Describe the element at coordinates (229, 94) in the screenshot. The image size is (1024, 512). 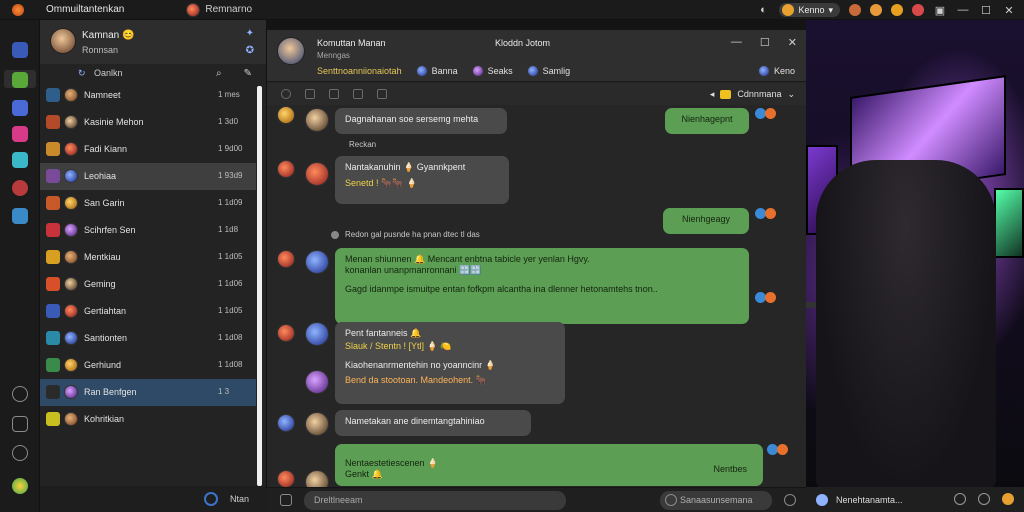
I see `chat-time: 1 mes` at that location.